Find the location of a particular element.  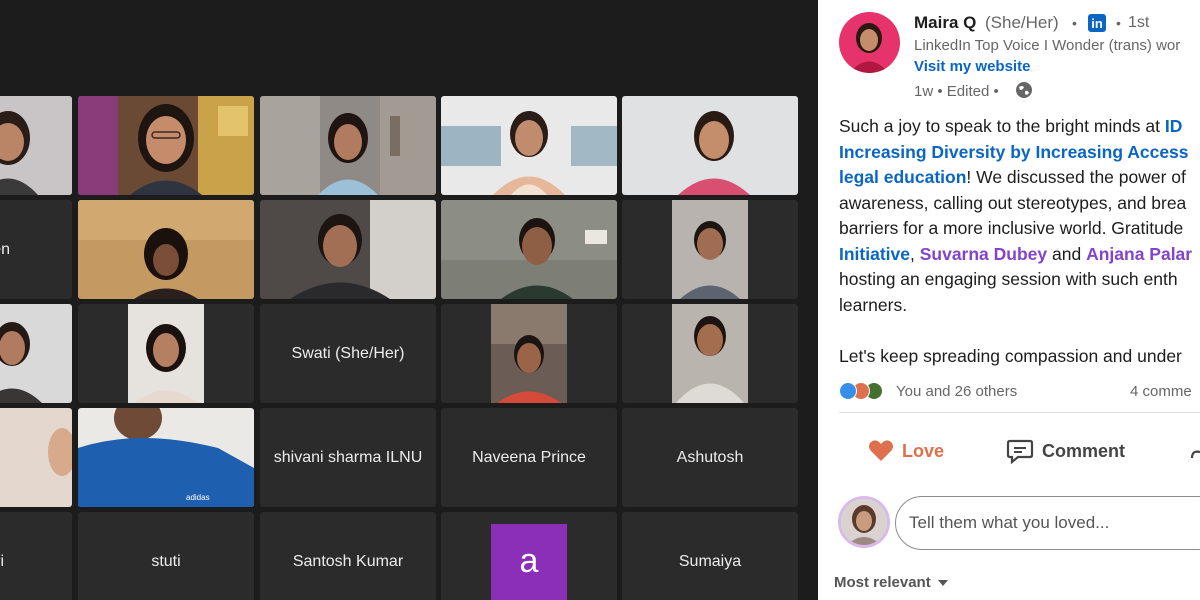

participant-avatar-letter: a is located at coordinates (529, 561).